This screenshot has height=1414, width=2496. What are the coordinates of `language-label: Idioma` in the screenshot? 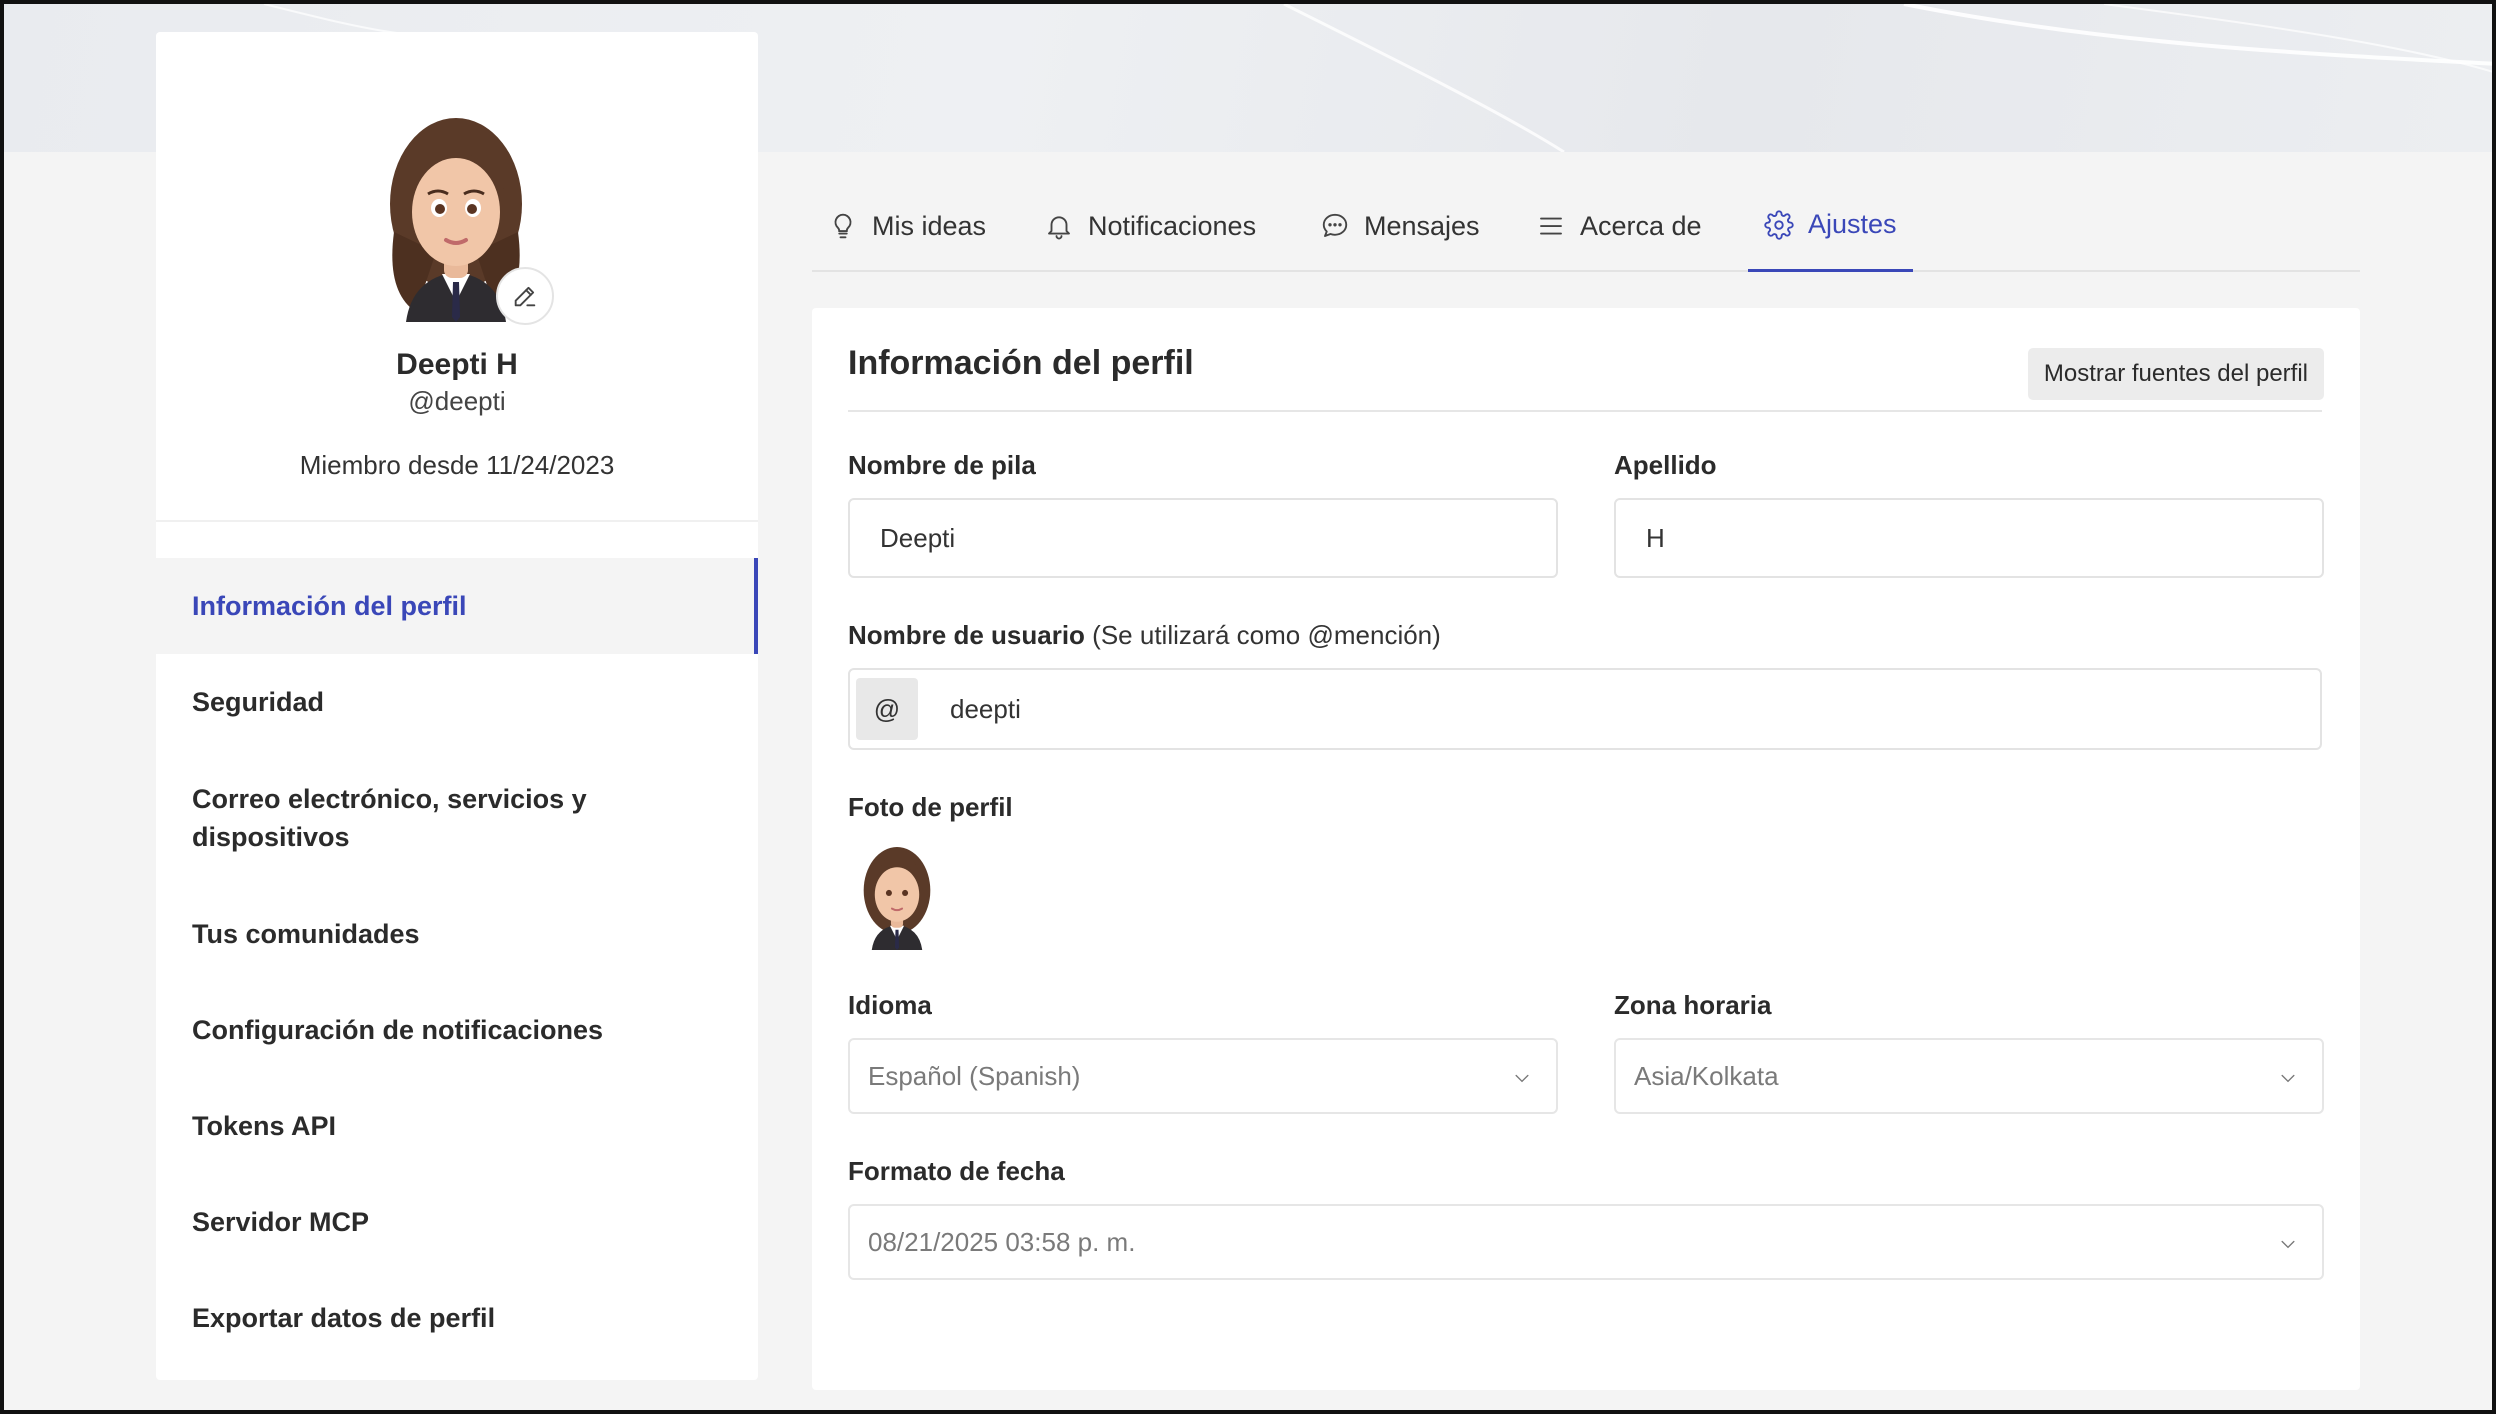 It's located at (890, 1005).